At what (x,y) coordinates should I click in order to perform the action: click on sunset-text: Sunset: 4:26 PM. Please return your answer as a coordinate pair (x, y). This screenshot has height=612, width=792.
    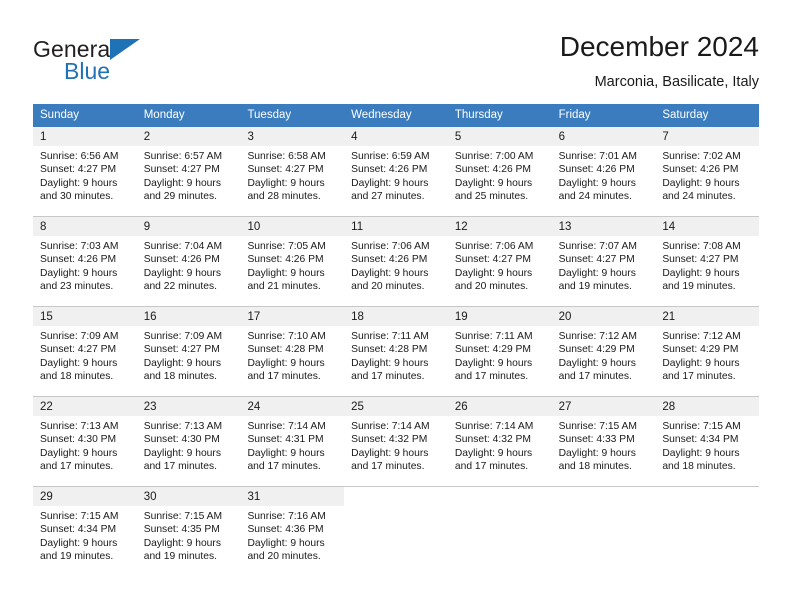
    Looking at the image, I should click on (181, 260).